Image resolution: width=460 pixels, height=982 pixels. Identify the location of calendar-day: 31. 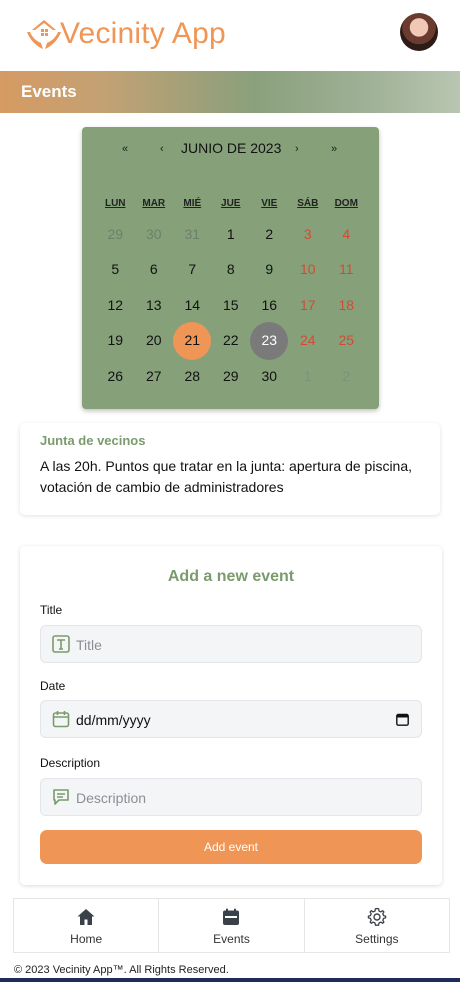
(192, 234).